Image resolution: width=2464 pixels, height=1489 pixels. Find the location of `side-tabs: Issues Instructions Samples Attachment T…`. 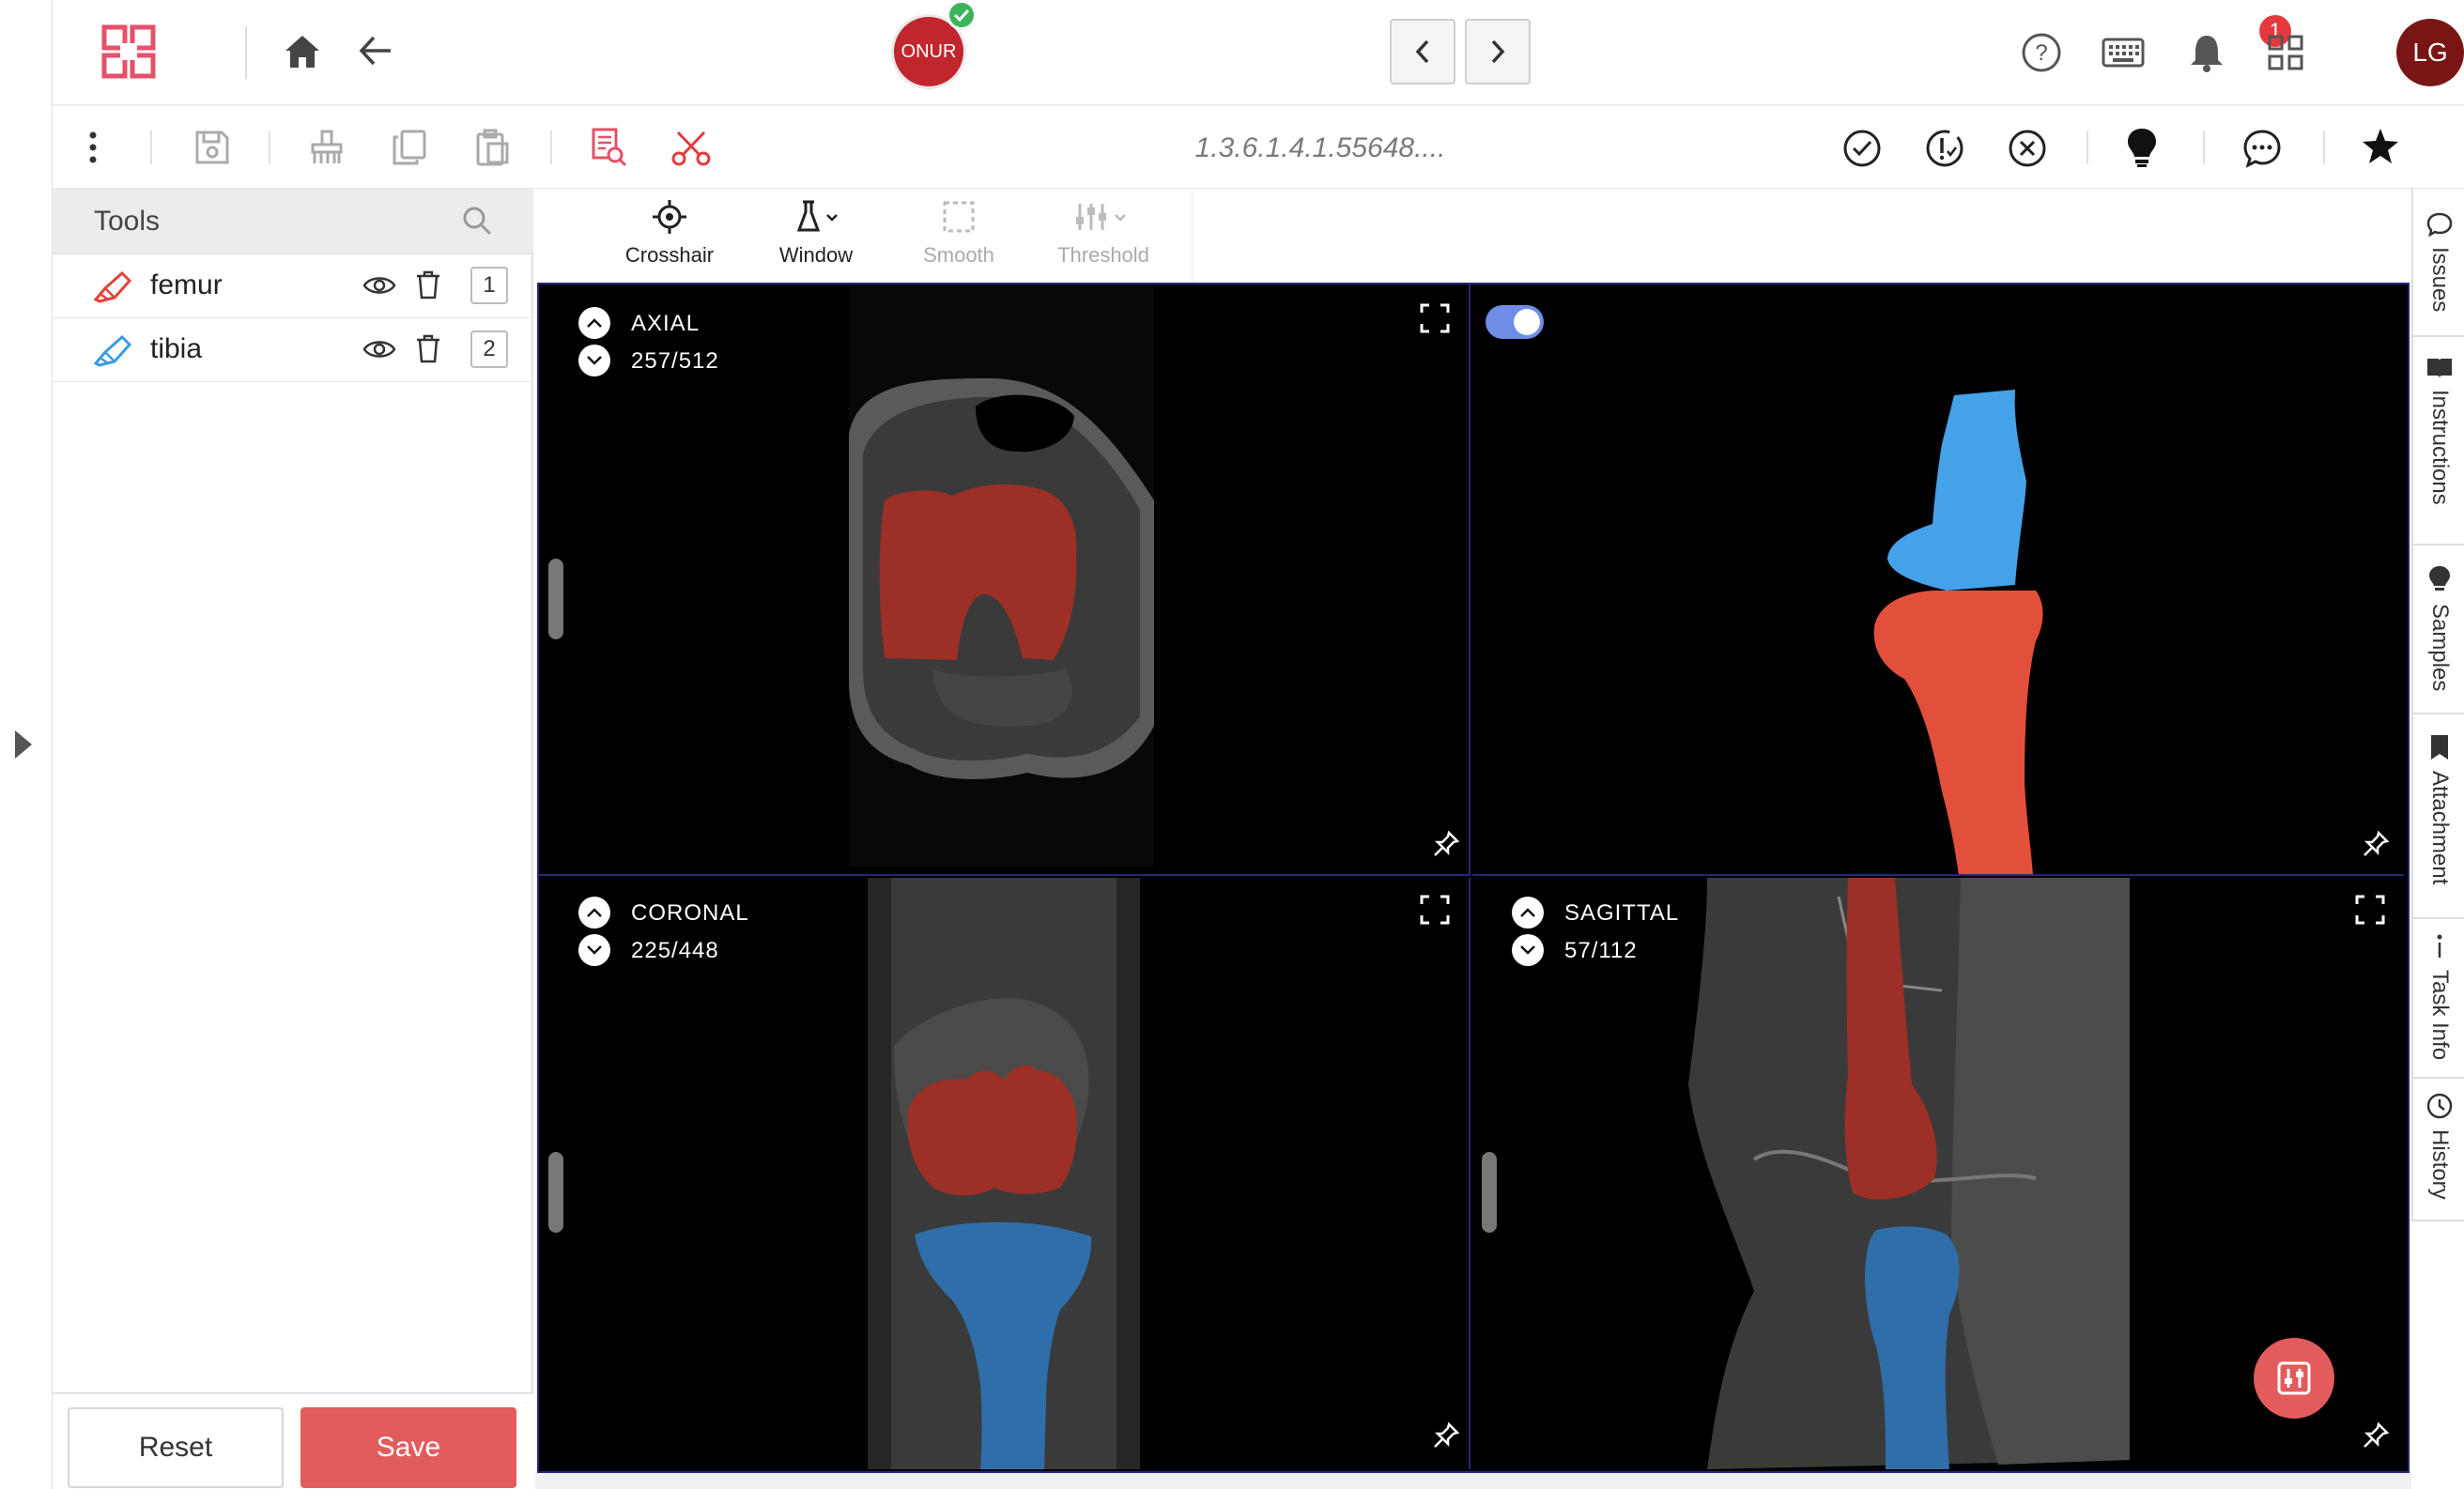

side-tabs: Issues Instructions Samples Attachment T… is located at coordinates (2437, 705).